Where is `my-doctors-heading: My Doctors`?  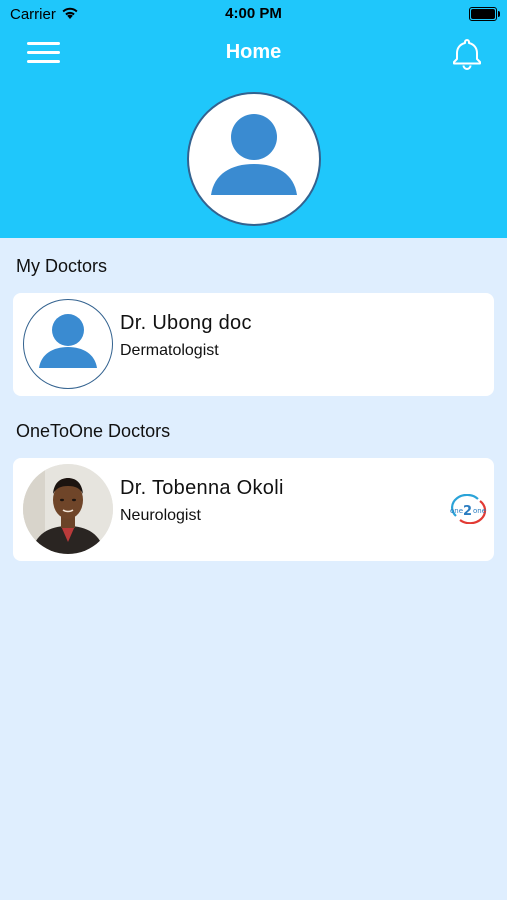 my-doctors-heading: My Doctors is located at coordinates (62, 266).